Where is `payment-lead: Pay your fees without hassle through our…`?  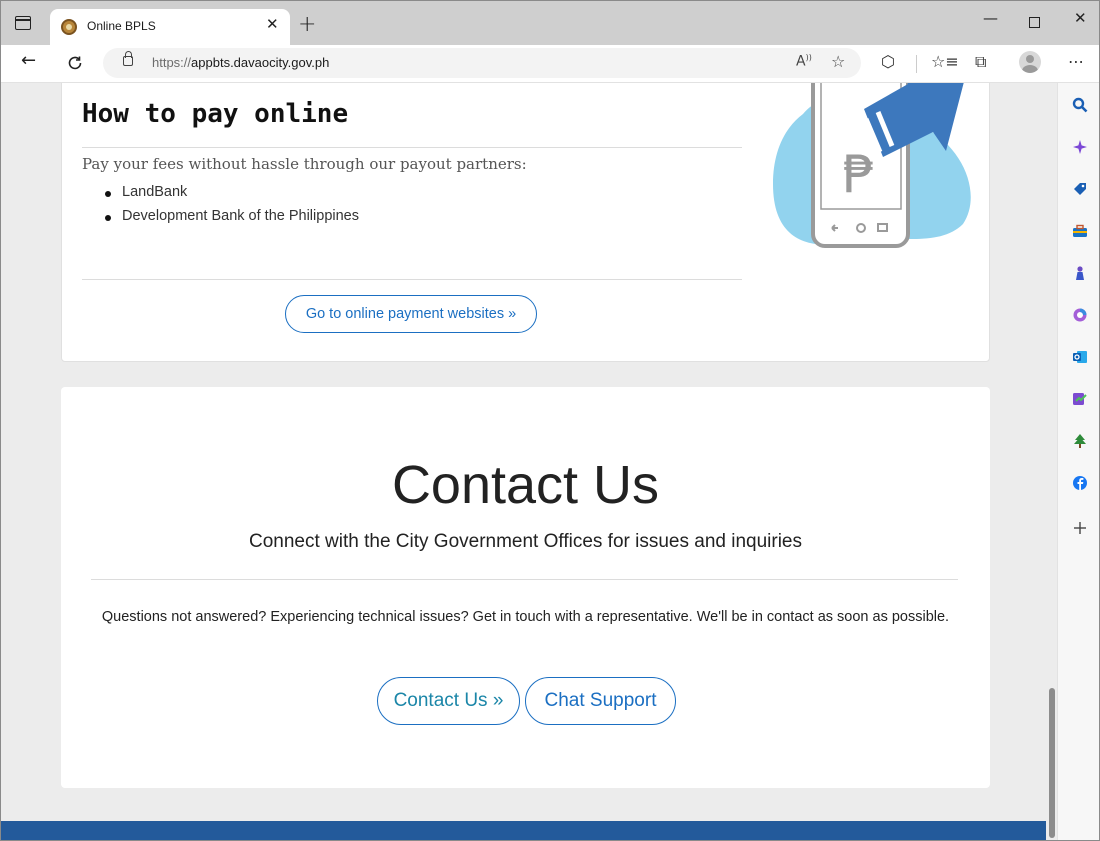 payment-lead: Pay your fees without hassle through our… is located at coordinates (304, 164).